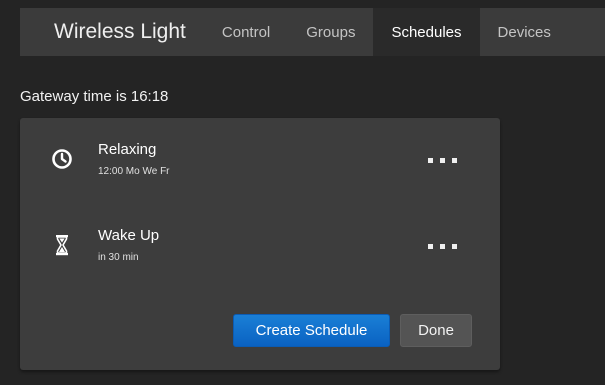  Describe the element at coordinates (118, 257) in the screenshot. I see `schedule-detail: in 30 min` at that location.